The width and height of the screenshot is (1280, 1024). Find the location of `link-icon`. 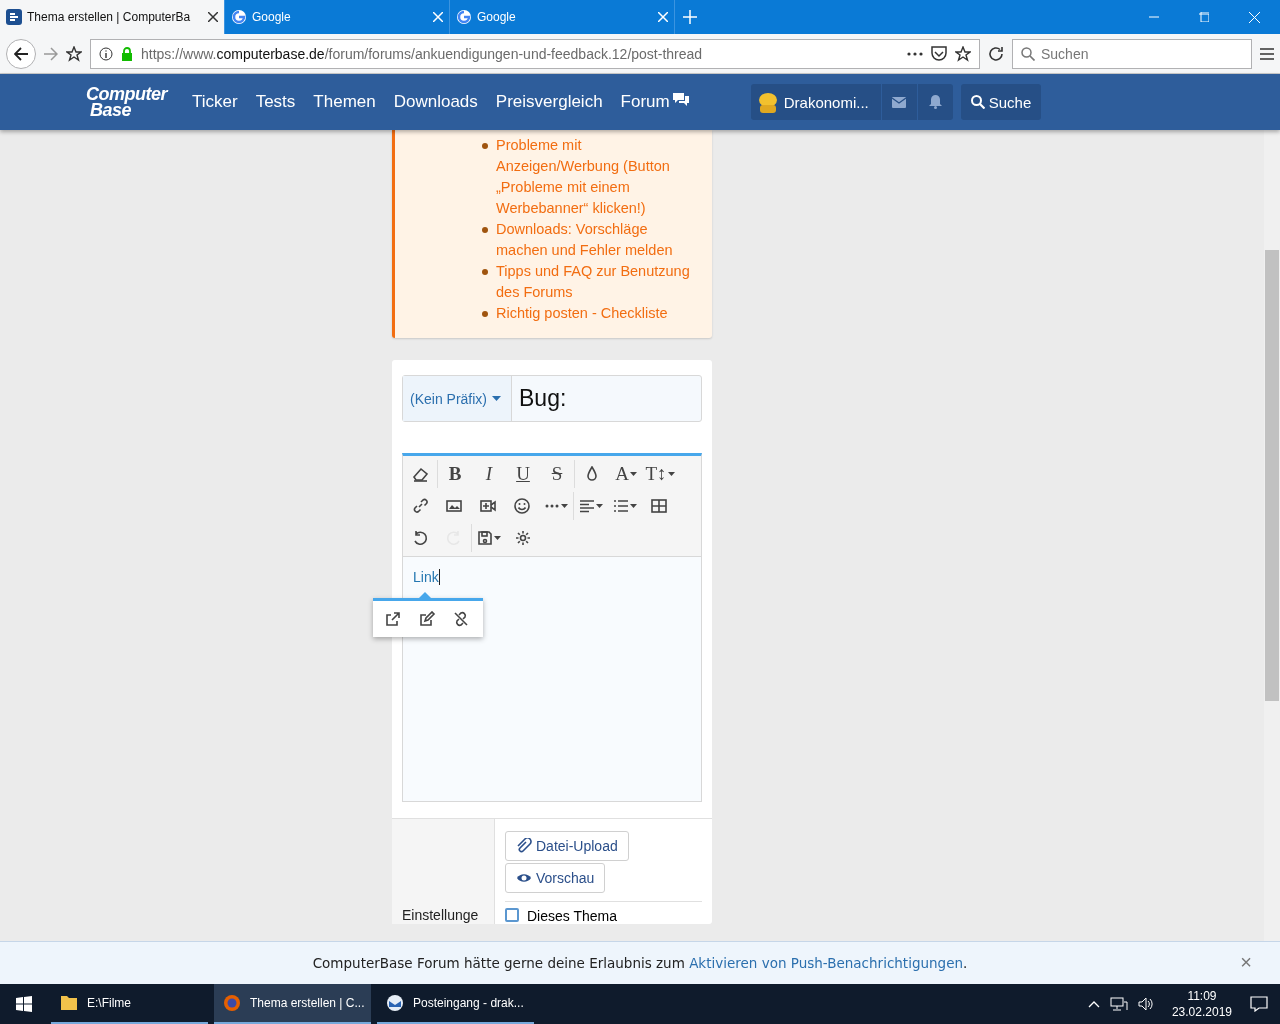

link-icon is located at coordinates (420, 506).